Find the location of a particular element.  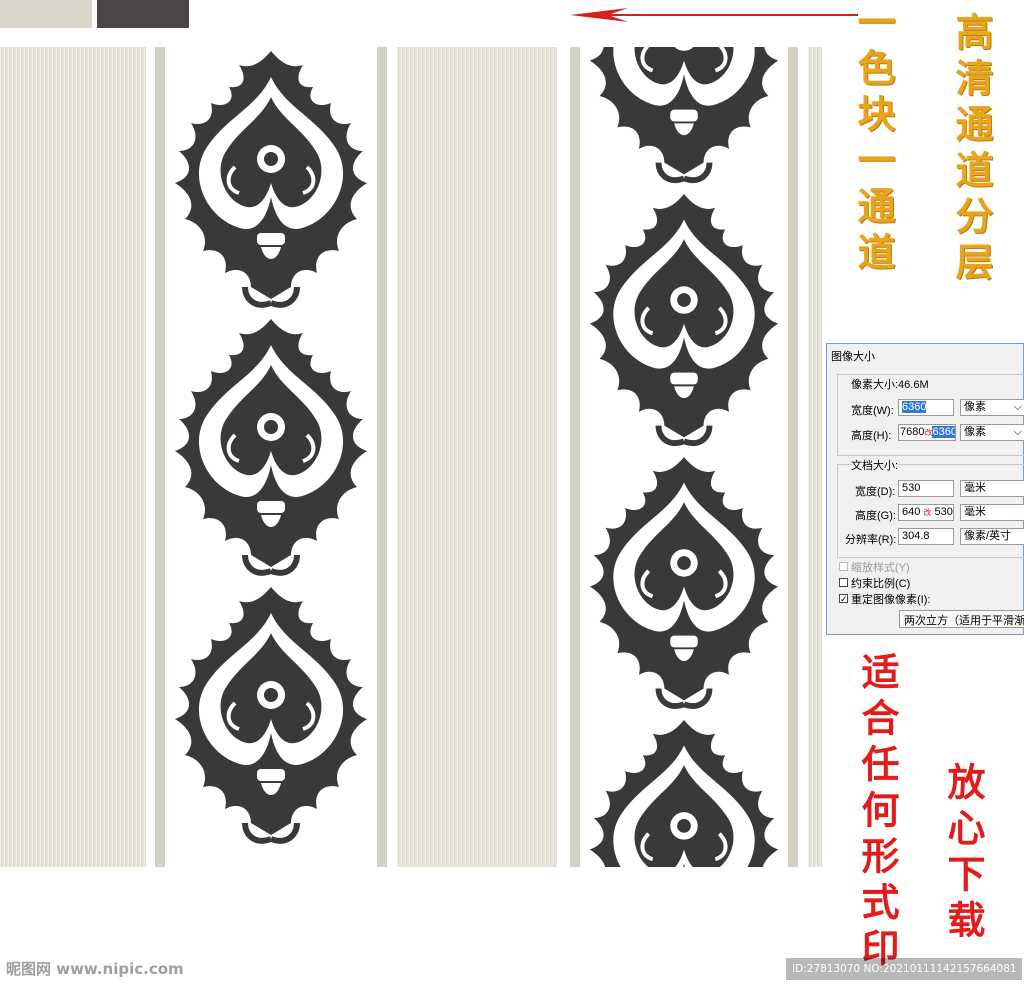

scale-styles-label: 缩放样式(Y) is located at coordinates (880, 568).